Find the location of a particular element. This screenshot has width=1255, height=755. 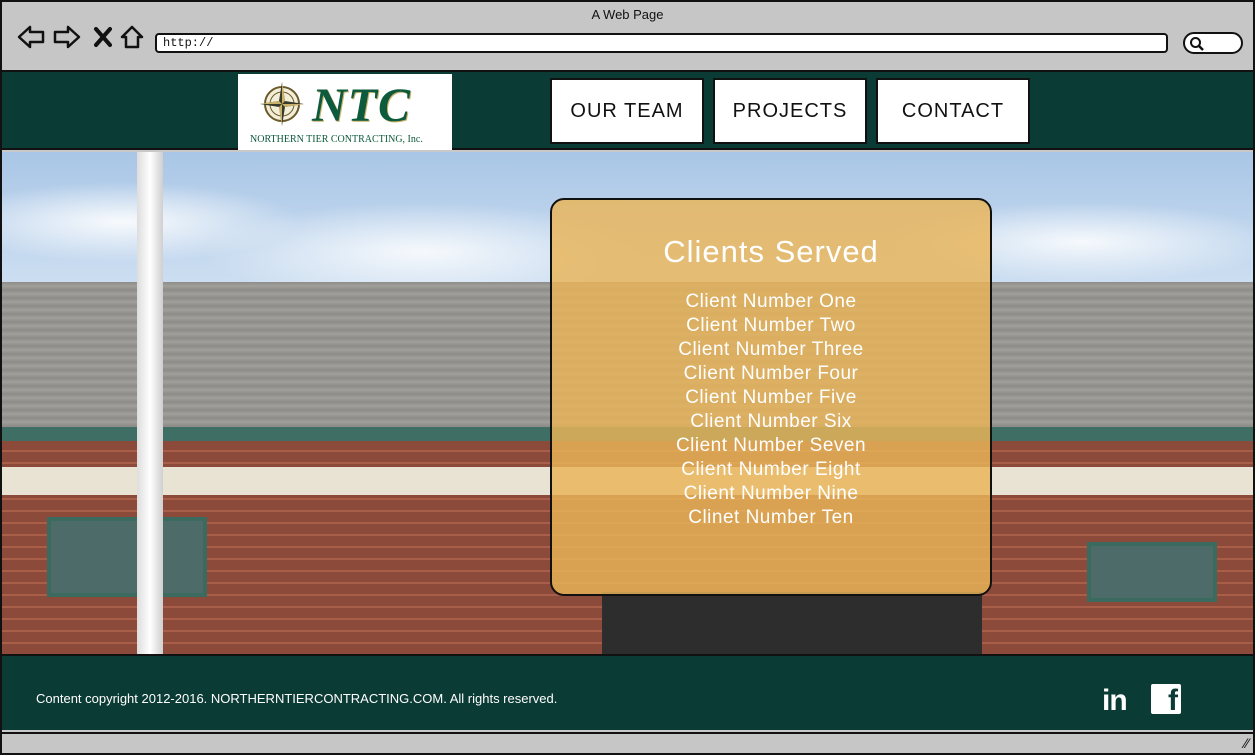

forward-arrow-icon is located at coordinates (67, 37).